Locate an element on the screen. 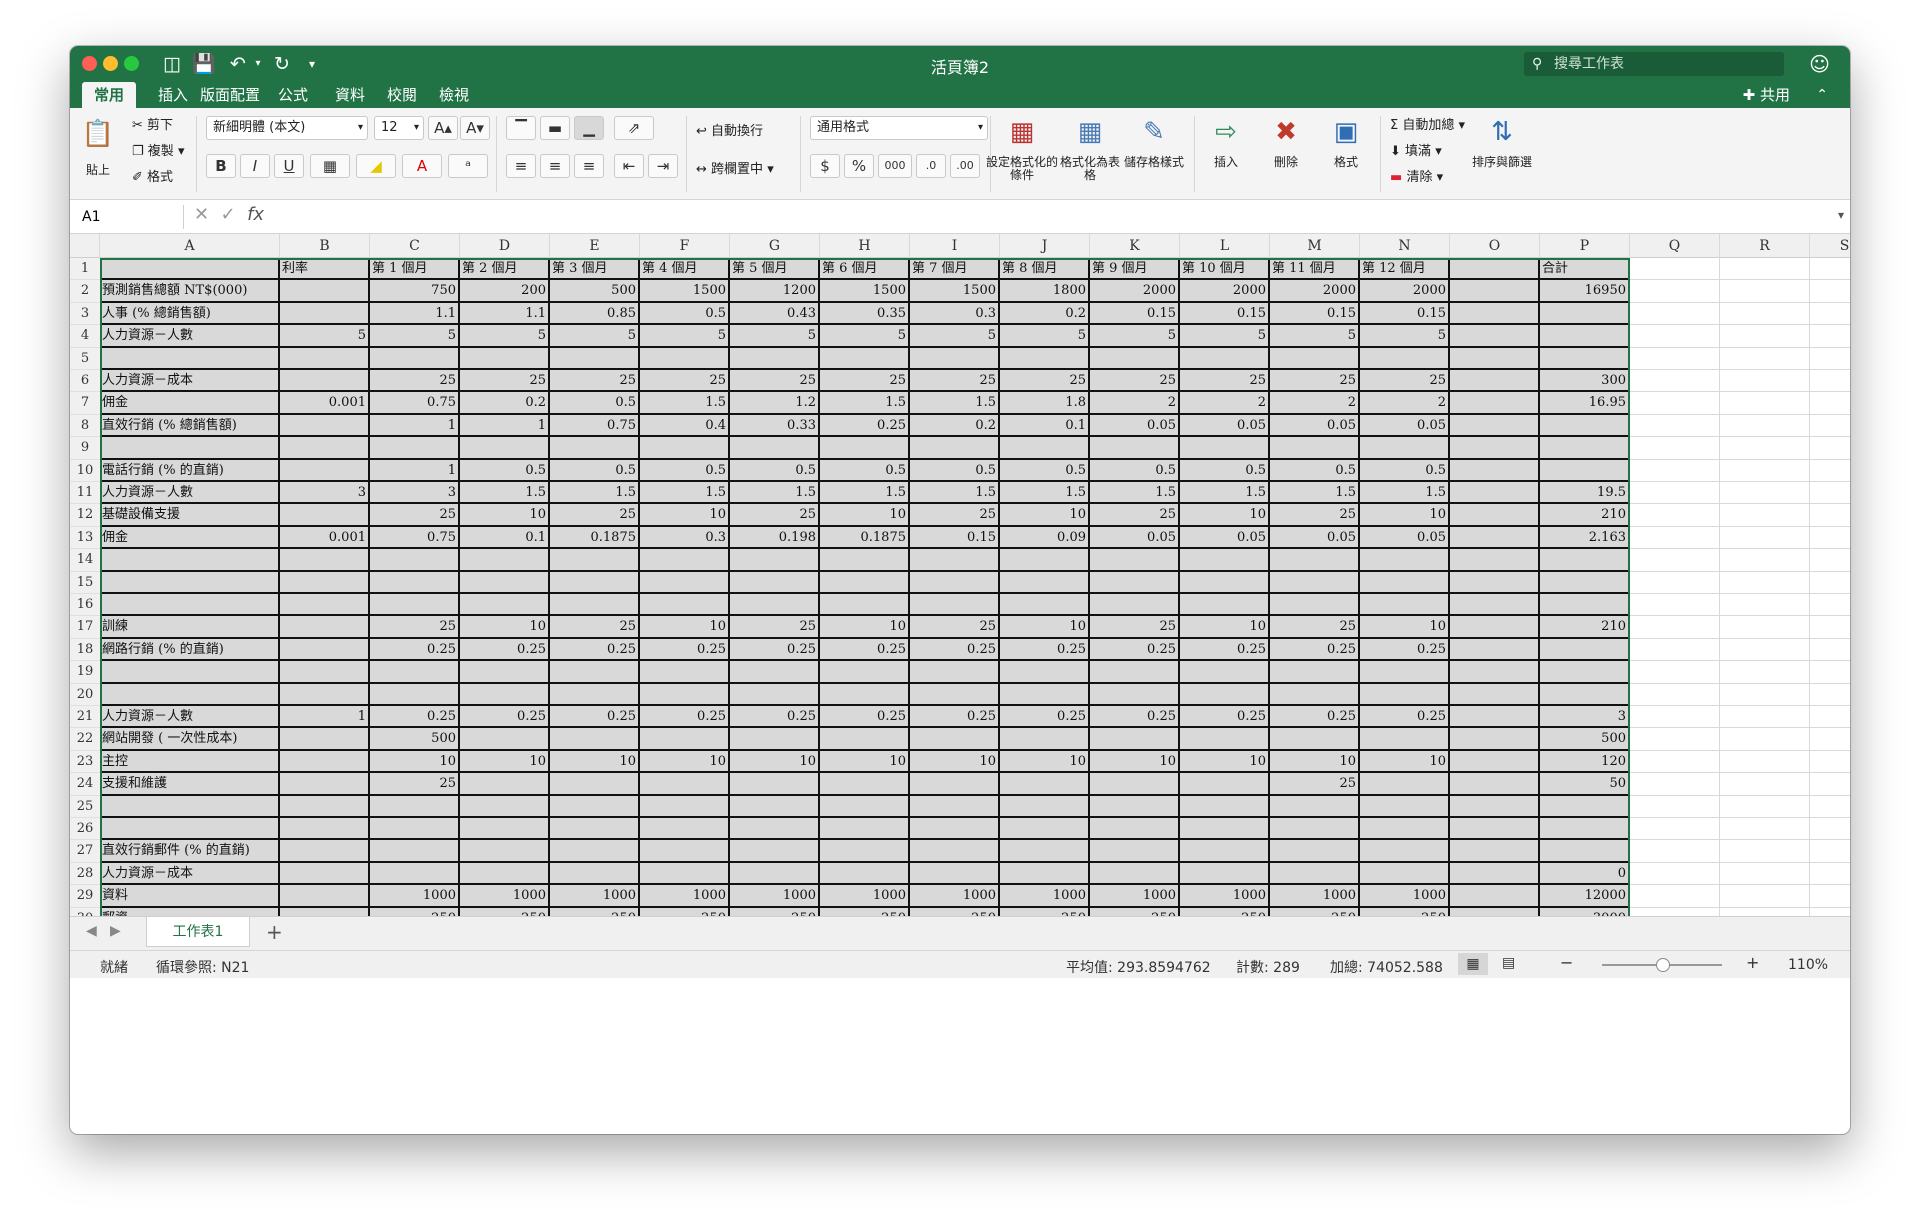  cell-r10 is located at coordinates (1765, 470).